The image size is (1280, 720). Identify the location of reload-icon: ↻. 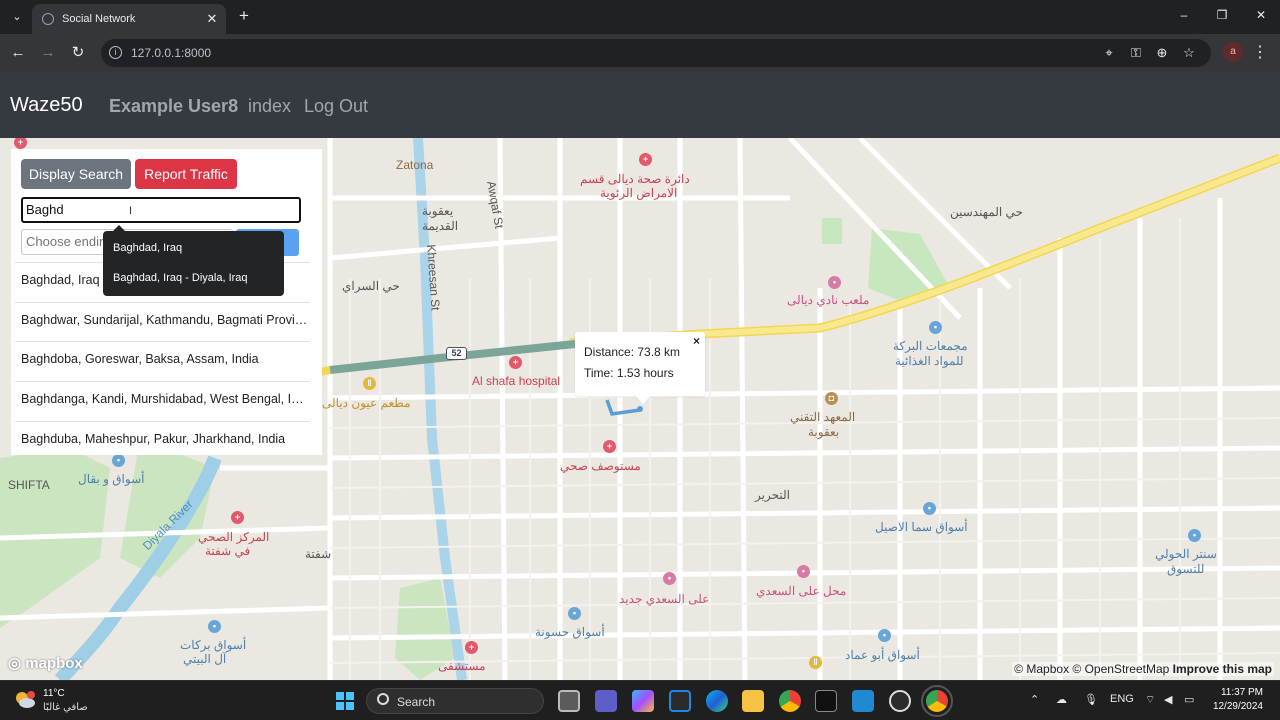
(78, 53).